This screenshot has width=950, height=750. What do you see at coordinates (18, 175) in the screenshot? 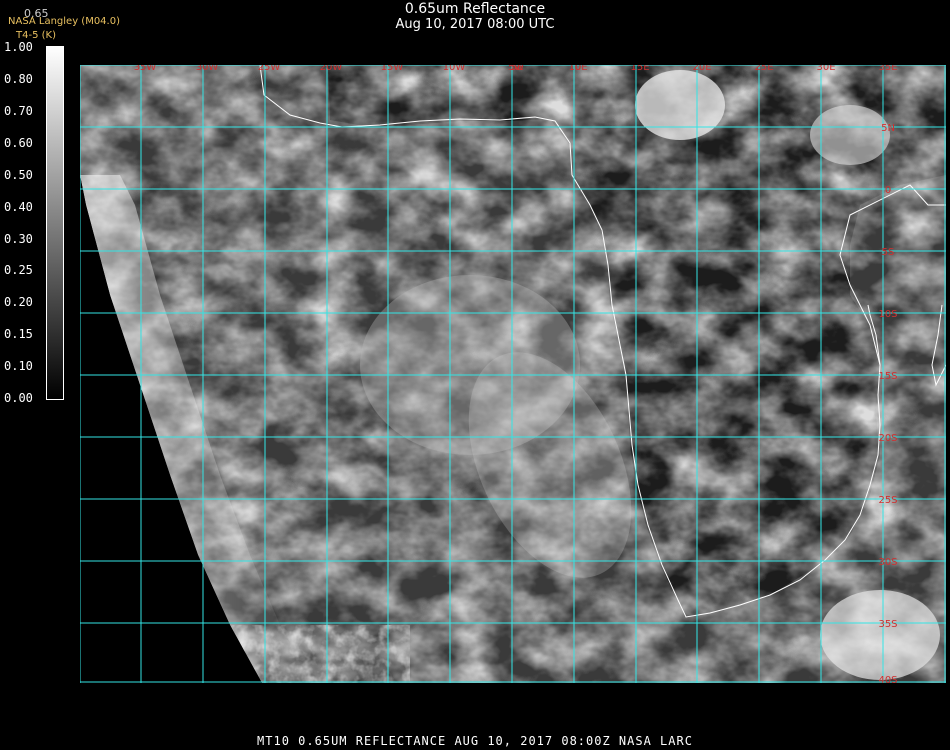
I see `colorbar-label: 0.50` at bounding box center [18, 175].